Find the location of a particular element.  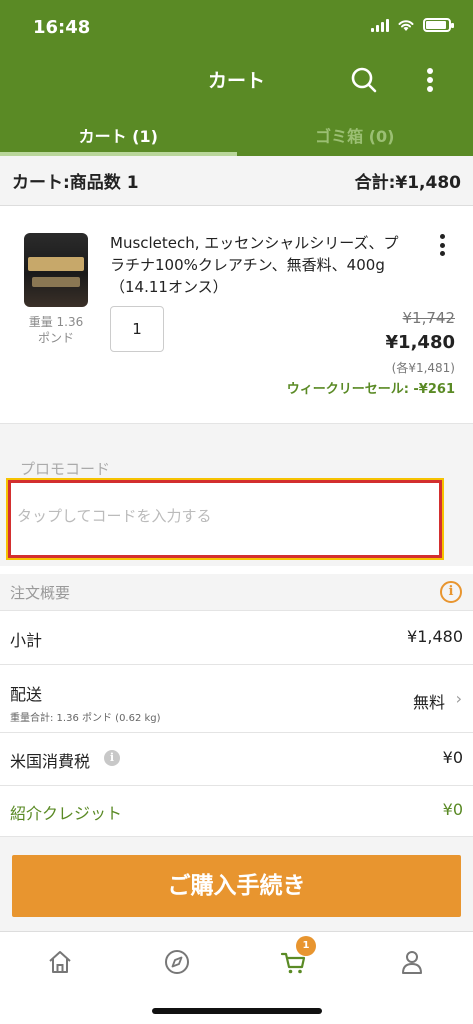

home-indicator is located at coordinates (237, 1011).